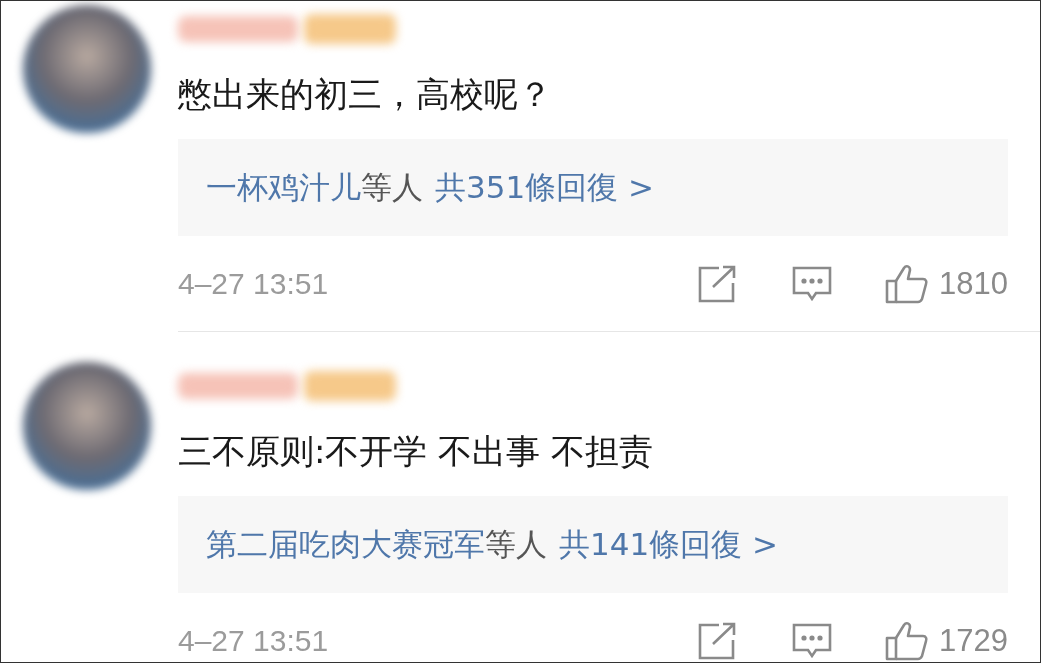  Describe the element at coordinates (593, 187) in the screenshot. I see `replies-link: 一杯鸡汁儿等人 共351條回復 >` at that location.